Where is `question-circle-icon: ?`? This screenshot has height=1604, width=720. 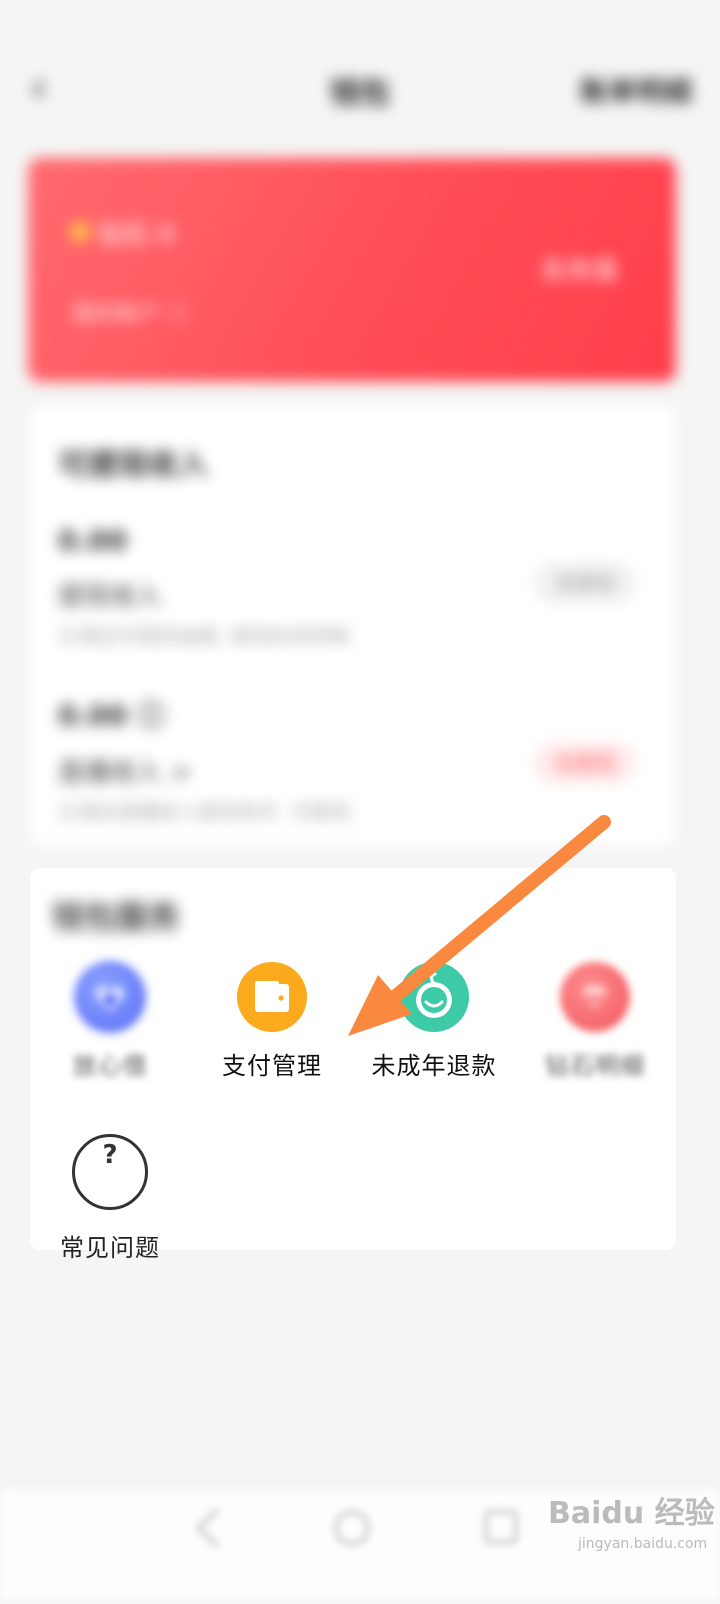
question-circle-icon: ? is located at coordinates (110, 1172).